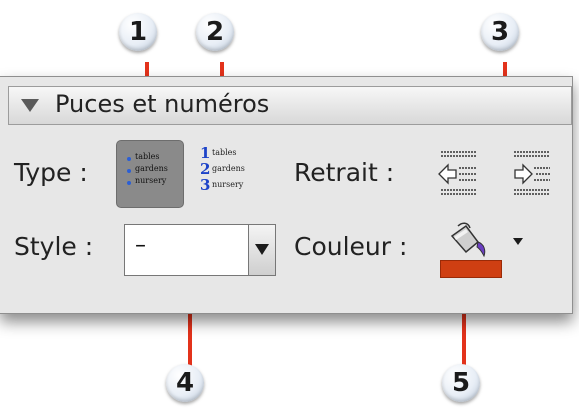  Describe the element at coordinates (261, 250) in the screenshot. I see `chevron-down-icon` at that location.